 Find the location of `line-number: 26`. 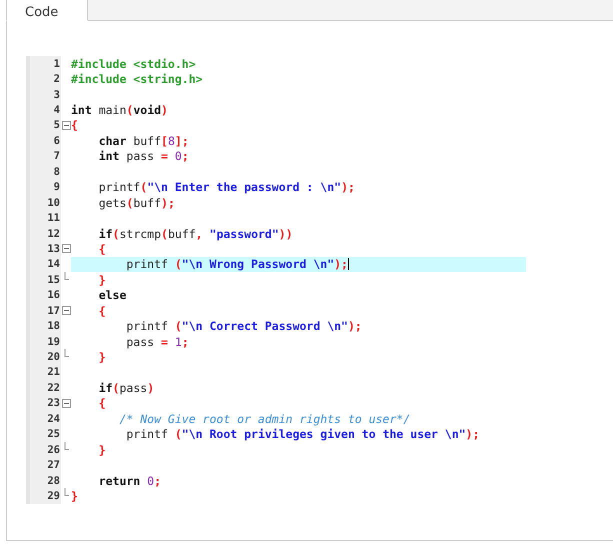

line-number: 26 is located at coordinates (43, 450).